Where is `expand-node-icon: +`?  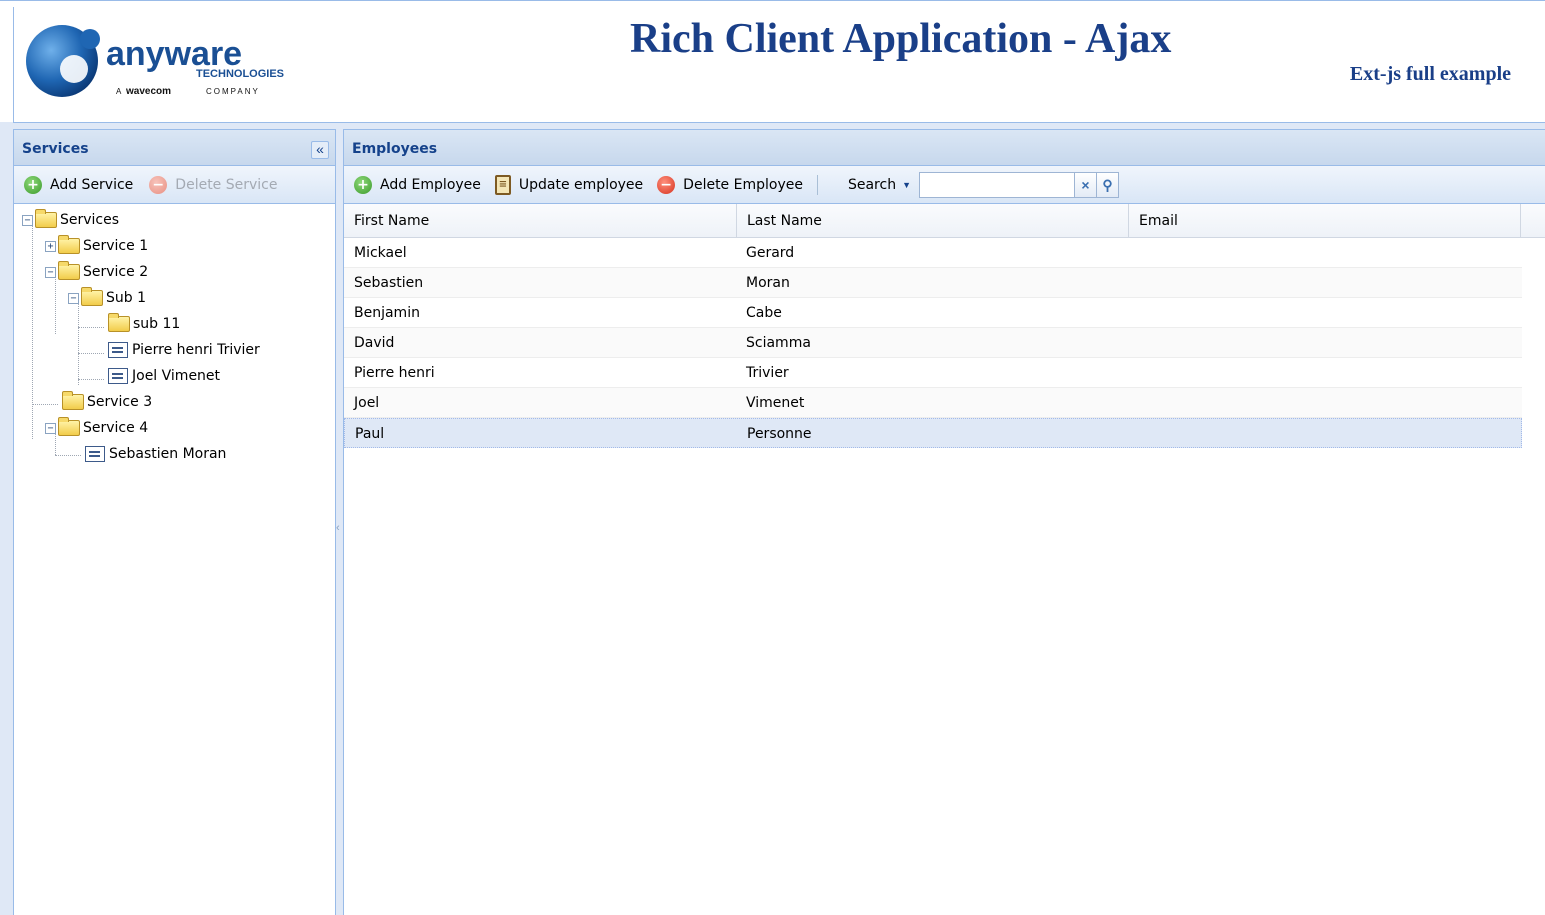 expand-node-icon: + is located at coordinates (50, 246).